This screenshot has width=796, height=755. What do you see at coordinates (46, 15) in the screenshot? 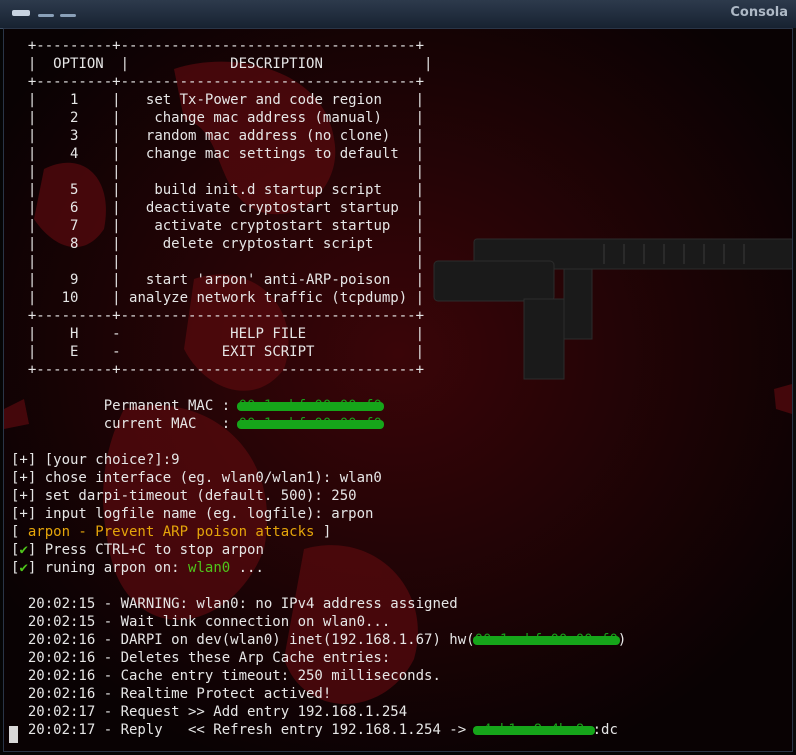
I see `minimize-button` at bounding box center [46, 15].